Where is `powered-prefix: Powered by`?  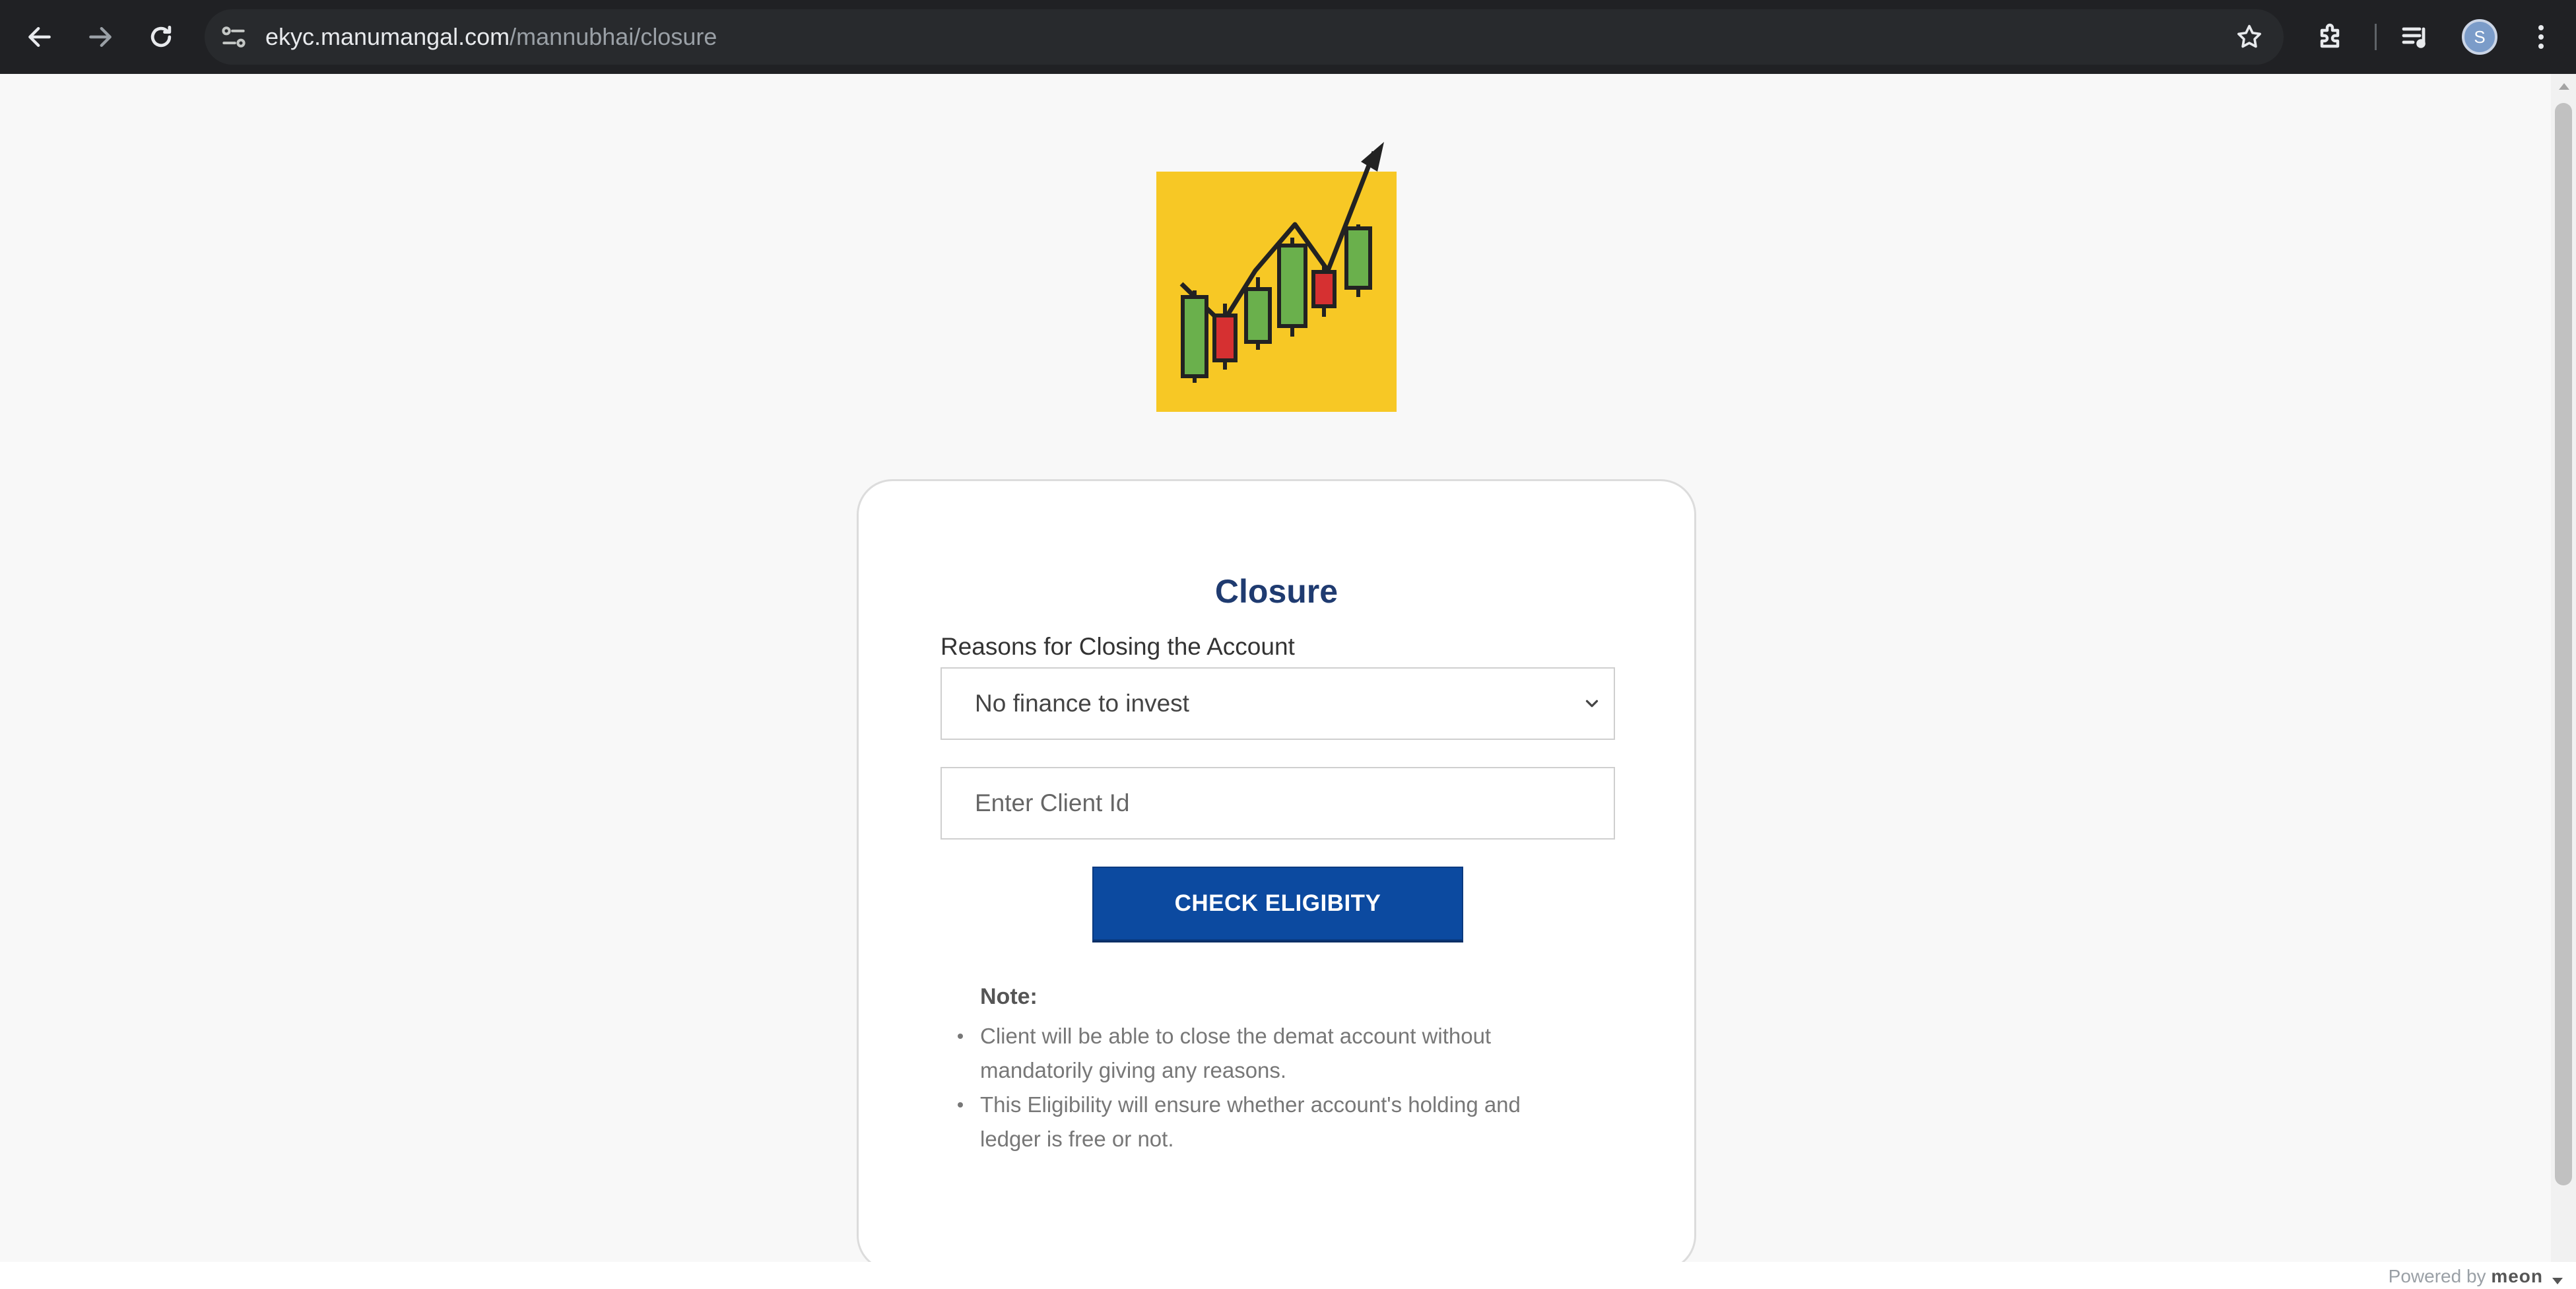
powered-prefix: Powered by is located at coordinates (2437, 1276).